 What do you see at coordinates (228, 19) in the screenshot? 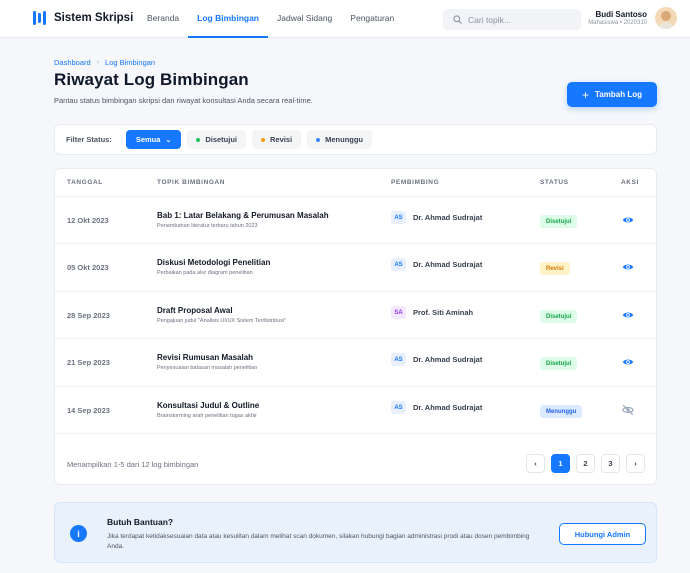
I see `nav-item-log-bimbingan: Log Bimbingan` at bounding box center [228, 19].